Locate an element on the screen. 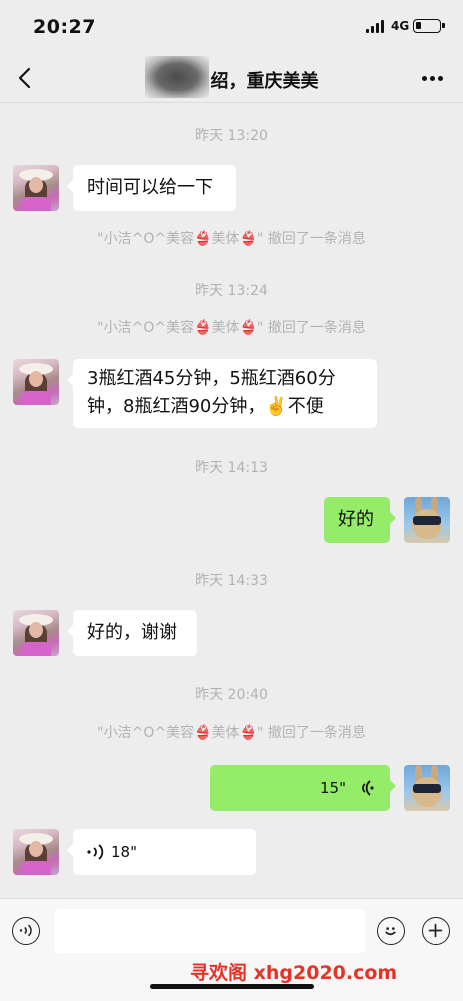 The image size is (463, 1001). message-bubble: 好的，谢谢 is located at coordinates (132, 633).